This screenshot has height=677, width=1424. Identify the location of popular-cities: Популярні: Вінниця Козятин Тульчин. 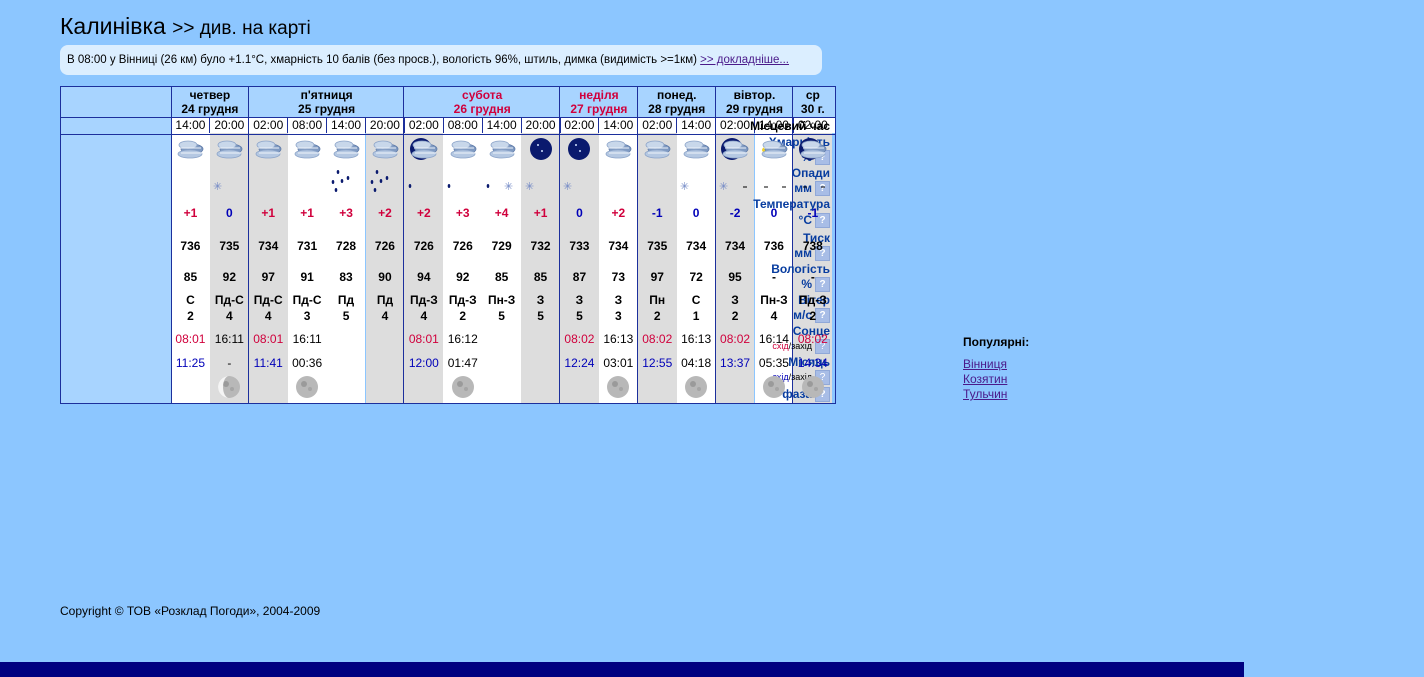
(996, 368).